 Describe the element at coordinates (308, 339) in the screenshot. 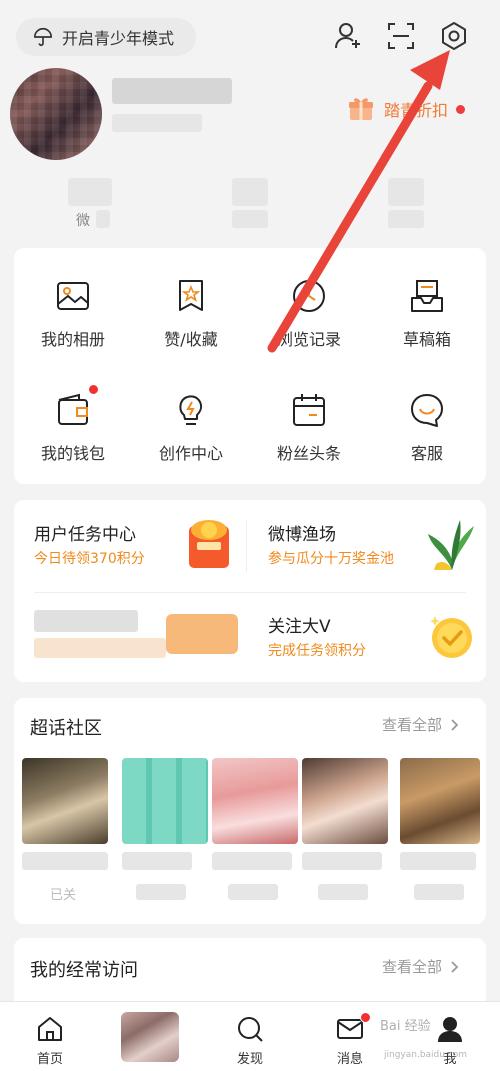

I see `grid-label: 浏览记录` at that location.